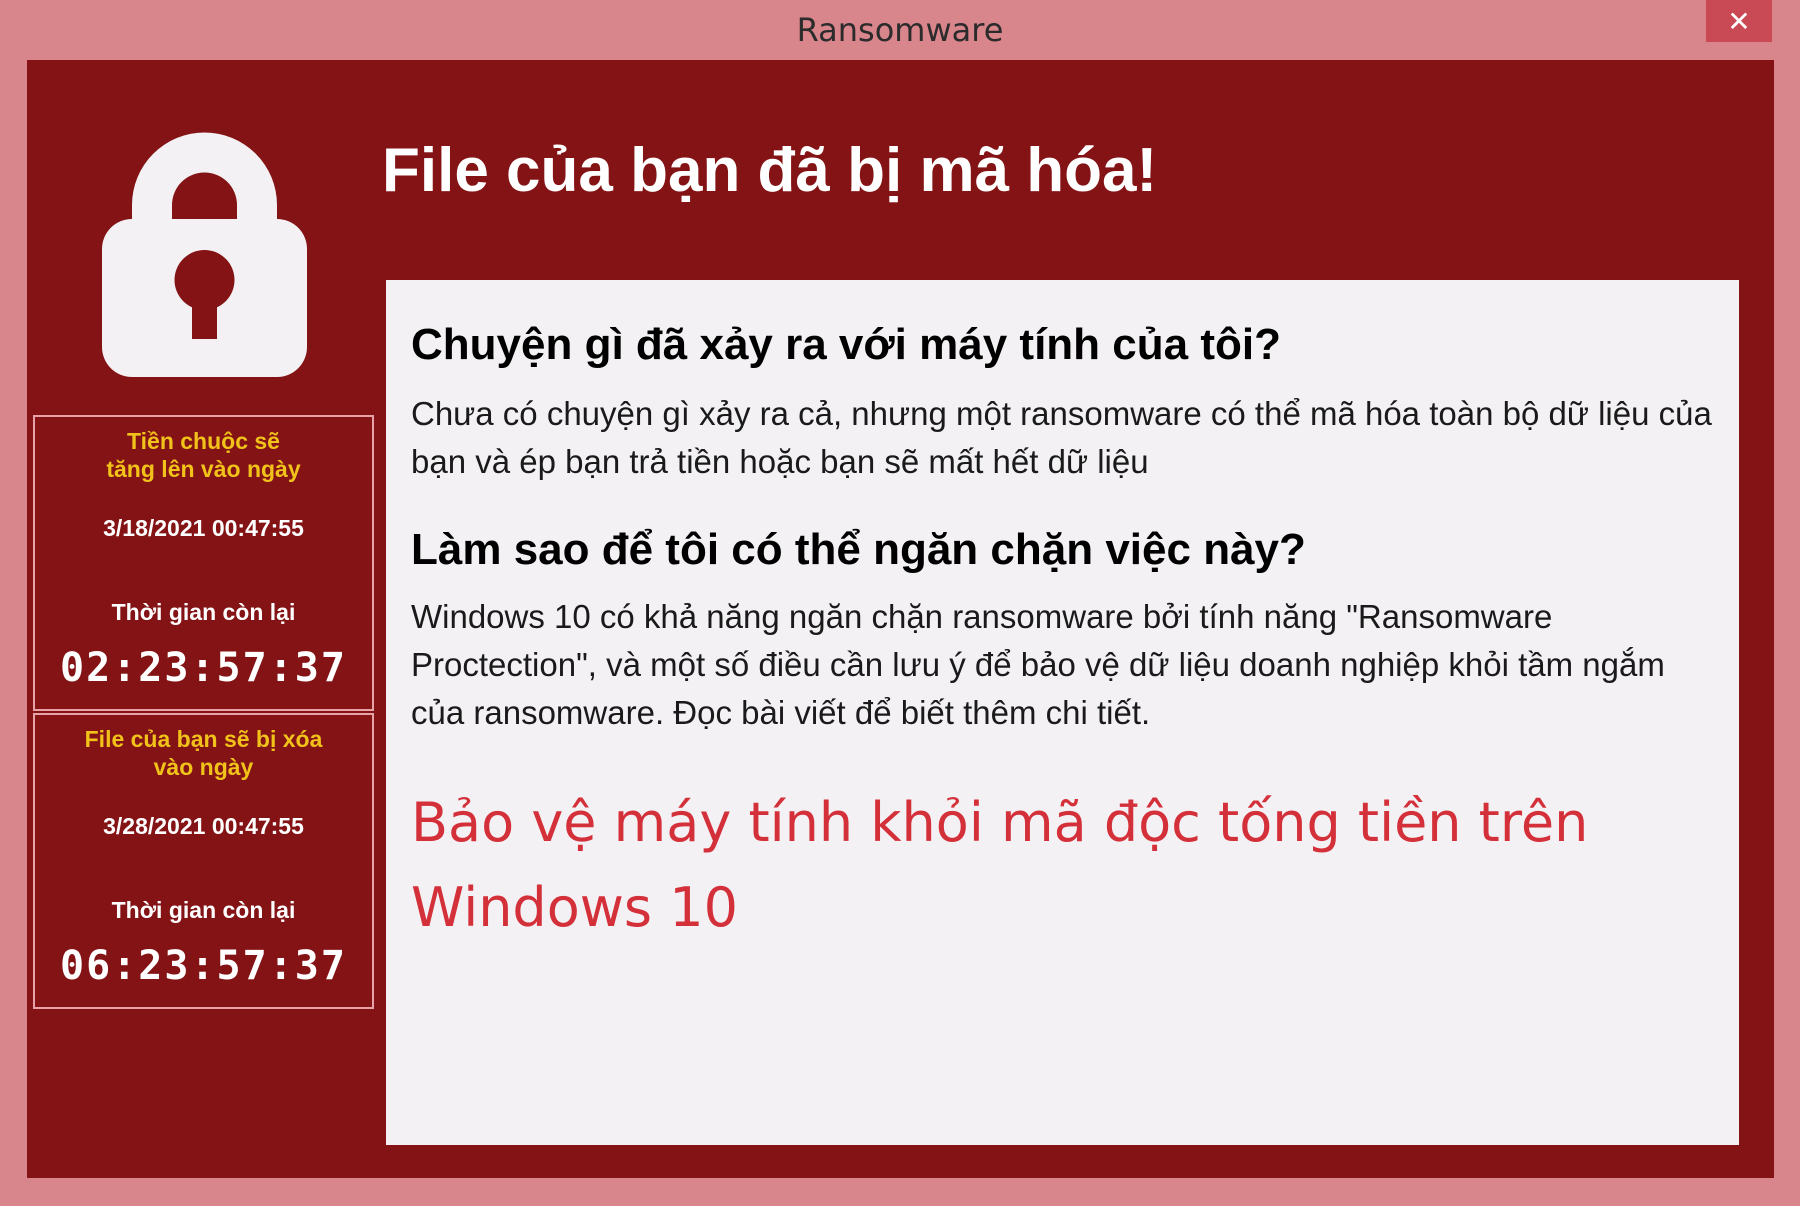 This screenshot has height=1206, width=1800. I want to click on close-icon: ✕, so click(1739, 21).